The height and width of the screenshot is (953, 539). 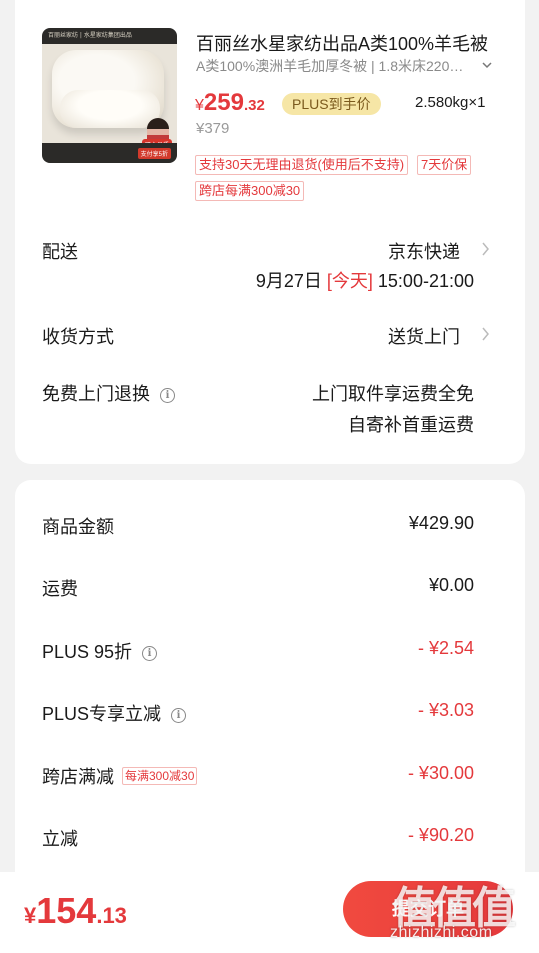 I want to click on image-promo: 支付享5折, so click(x=154, y=153).